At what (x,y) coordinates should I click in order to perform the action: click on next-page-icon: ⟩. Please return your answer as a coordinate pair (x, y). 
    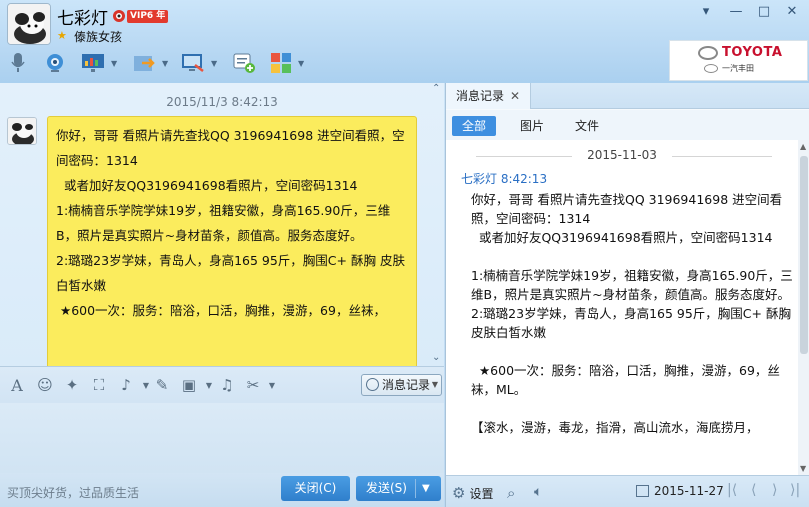
    Looking at the image, I should click on (774, 490).